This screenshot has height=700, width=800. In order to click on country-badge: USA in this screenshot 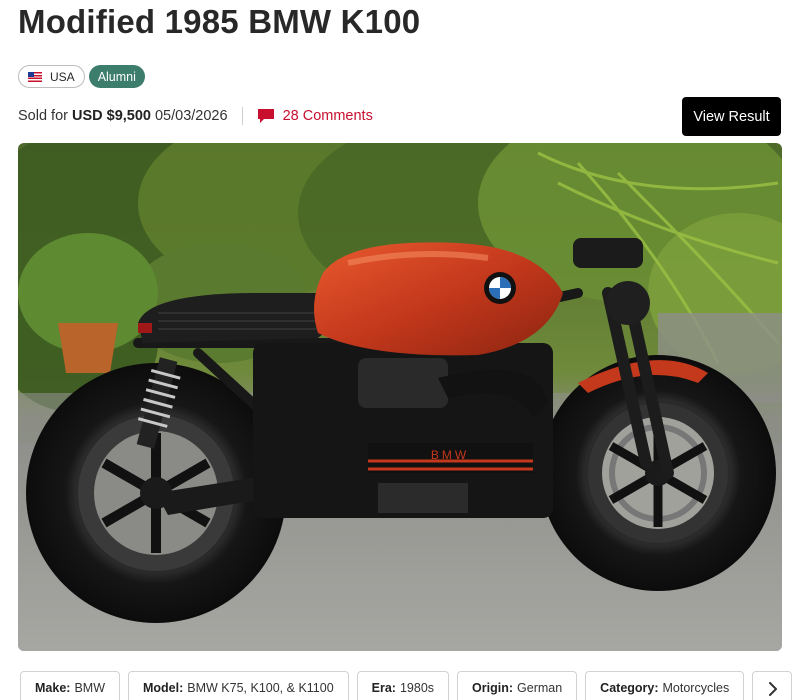, I will do `click(51, 76)`.